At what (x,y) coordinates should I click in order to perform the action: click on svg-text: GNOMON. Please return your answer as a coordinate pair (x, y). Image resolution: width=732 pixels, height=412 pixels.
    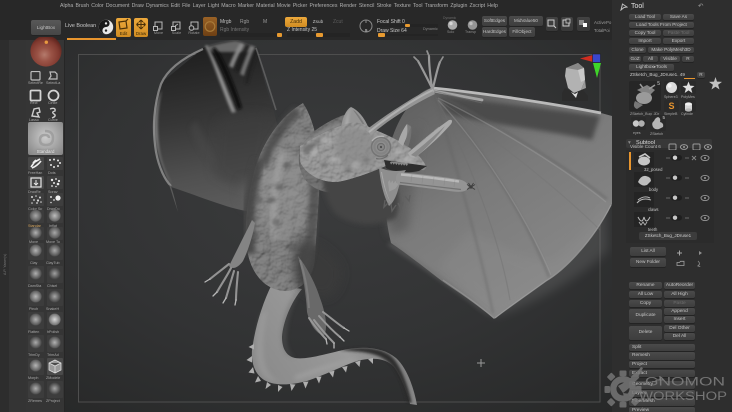
    Looking at the image, I should click on (685, 382).